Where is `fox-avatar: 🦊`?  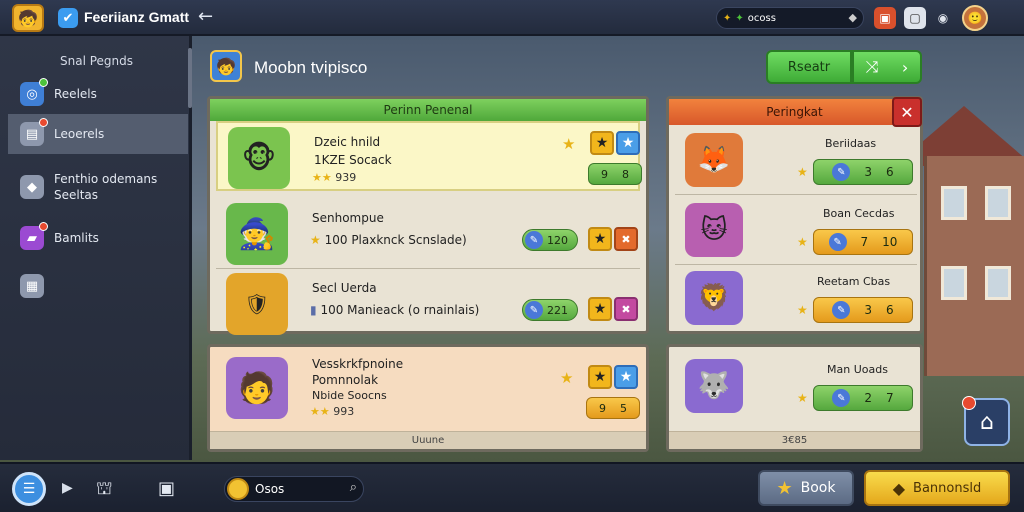 fox-avatar: 🦊 is located at coordinates (714, 160).